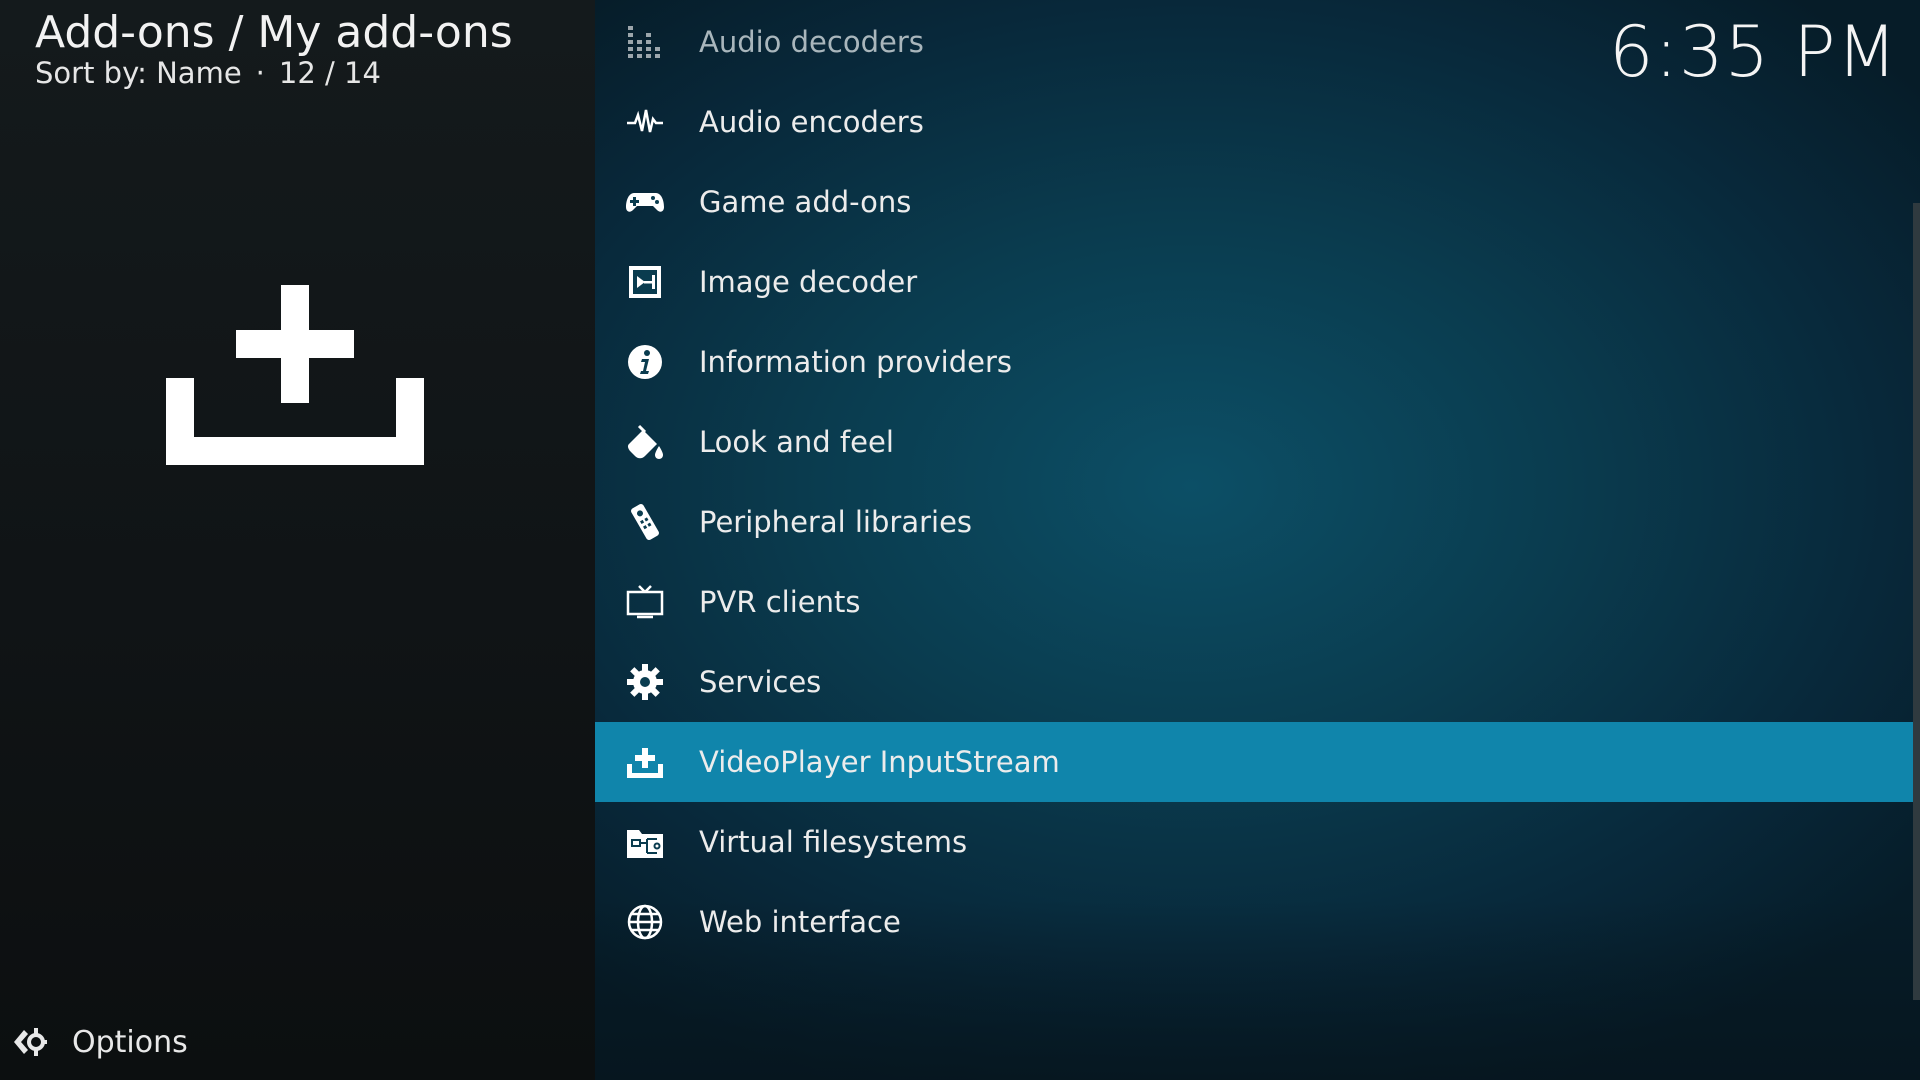  Describe the element at coordinates (836, 522) in the screenshot. I see `list-item-label: Peripheral libraries` at that location.